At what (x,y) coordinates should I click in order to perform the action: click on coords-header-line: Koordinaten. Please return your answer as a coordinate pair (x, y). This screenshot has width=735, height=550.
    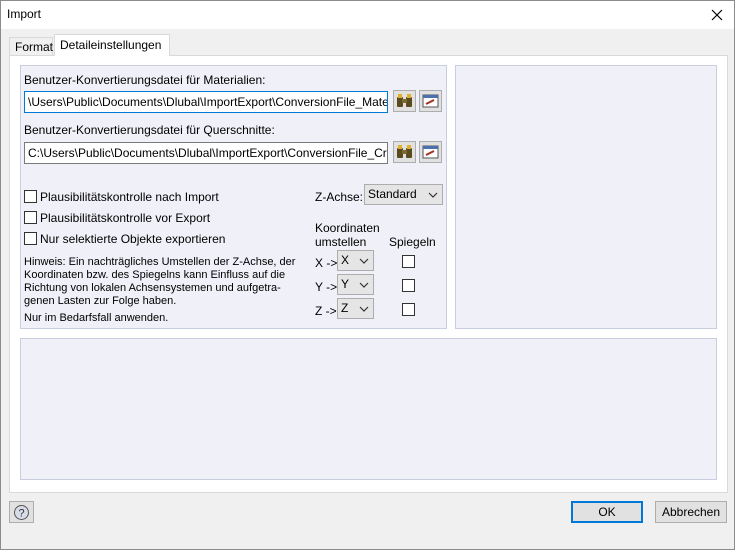
    Looking at the image, I should click on (347, 228).